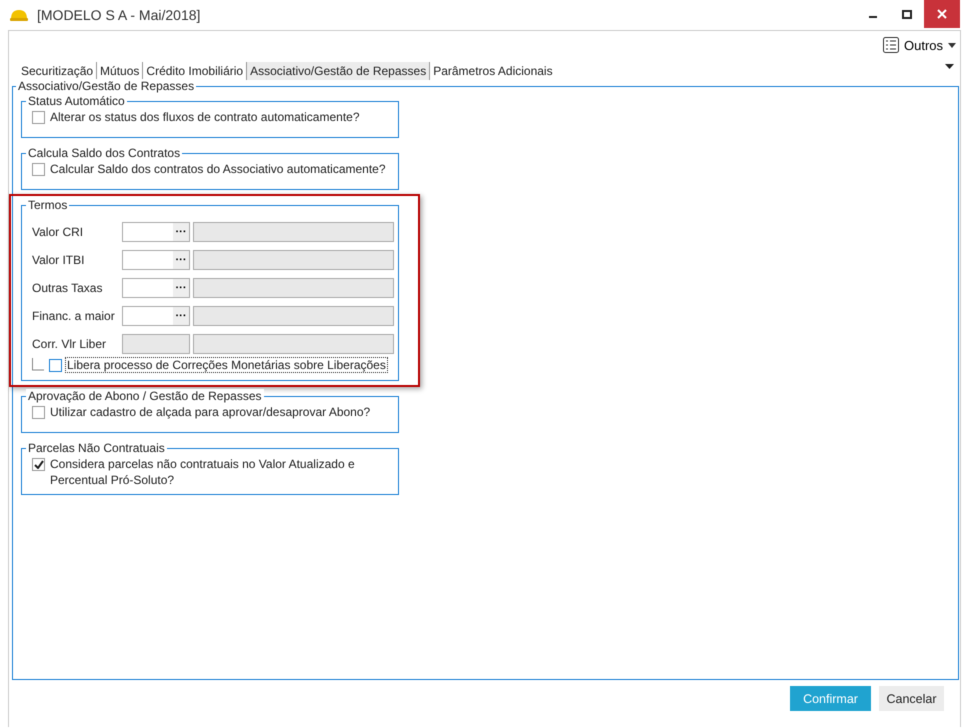 The image size is (968, 728). I want to click on checkmark-icon, so click(39, 464).